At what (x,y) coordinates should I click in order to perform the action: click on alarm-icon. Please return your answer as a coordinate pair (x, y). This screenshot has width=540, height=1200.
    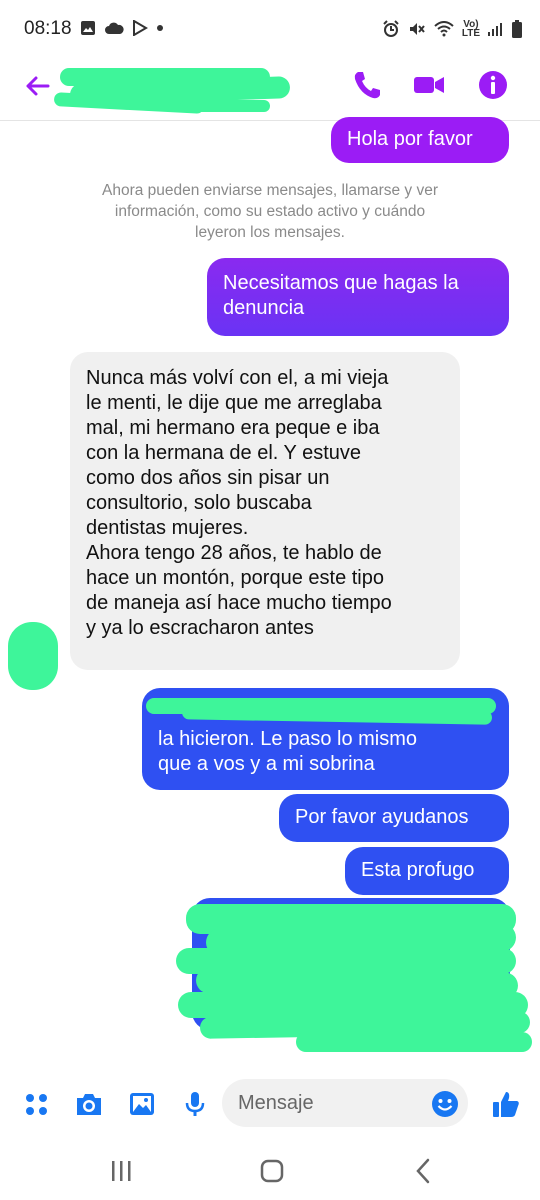
    Looking at the image, I should click on (391, 28).